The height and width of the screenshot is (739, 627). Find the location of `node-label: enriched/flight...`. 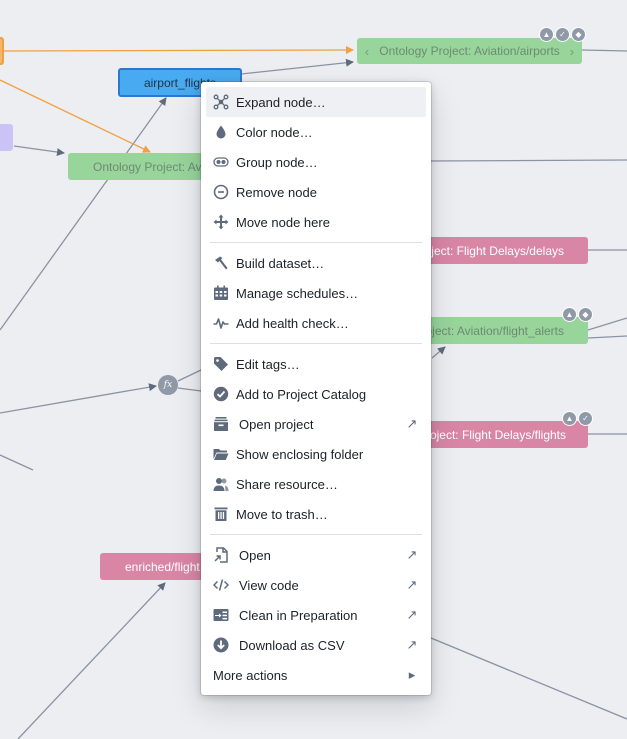

node-label: enriched/flight... is located at coordinates (167, 566).